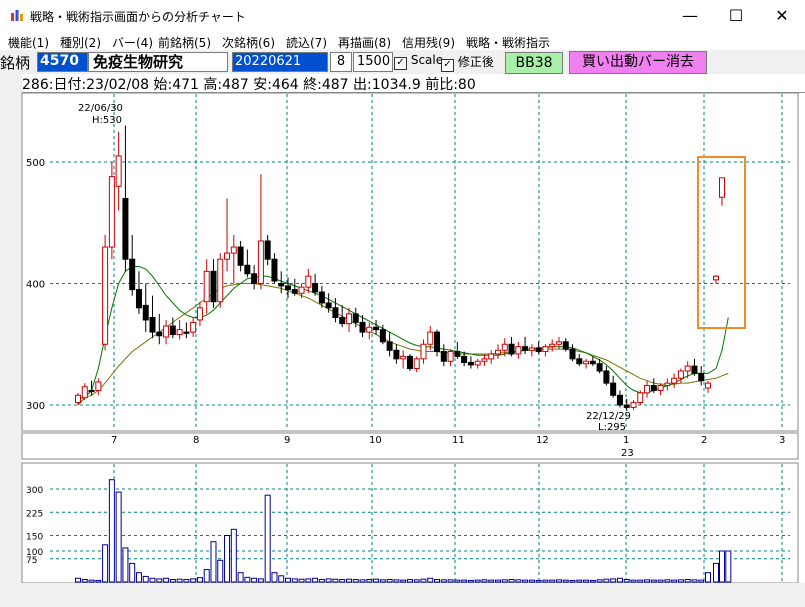 Image resolution: width=805 pixels, height=607 pixels. I want to click on low-date-annotation: 22/12/29, so click(608, 416).